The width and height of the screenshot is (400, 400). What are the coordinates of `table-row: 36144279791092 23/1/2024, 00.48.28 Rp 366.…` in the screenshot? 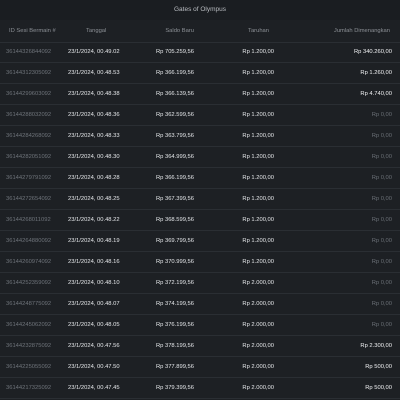 It's located at (200, 178).